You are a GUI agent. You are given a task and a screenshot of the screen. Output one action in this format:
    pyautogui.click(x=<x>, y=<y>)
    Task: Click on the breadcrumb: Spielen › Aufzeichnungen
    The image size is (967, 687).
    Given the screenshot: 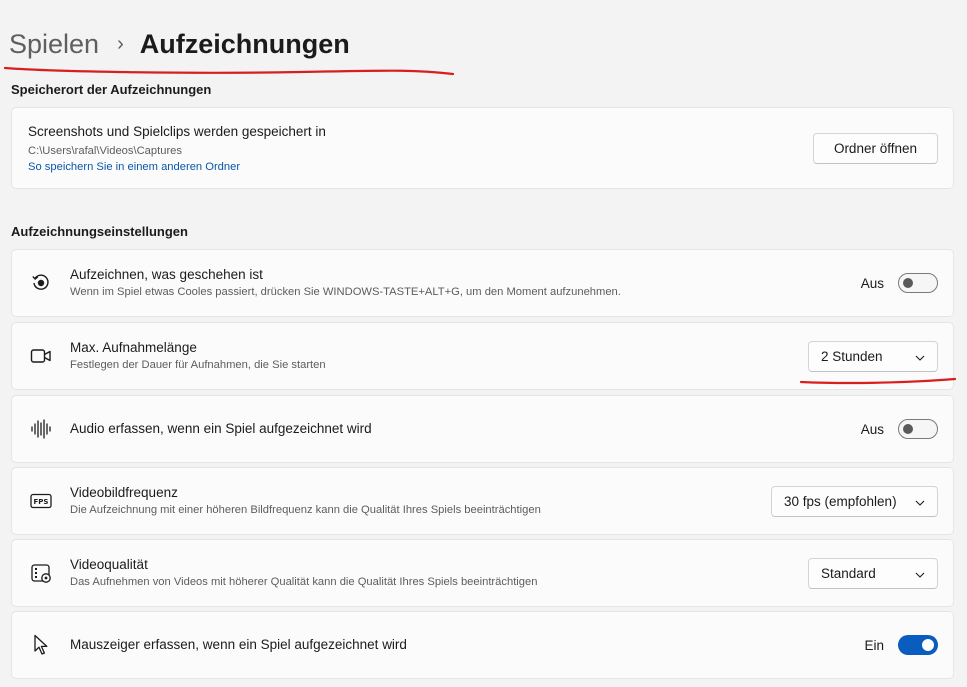 What is the action you would take?
    pyautogui.click(x=179, y=44)
    